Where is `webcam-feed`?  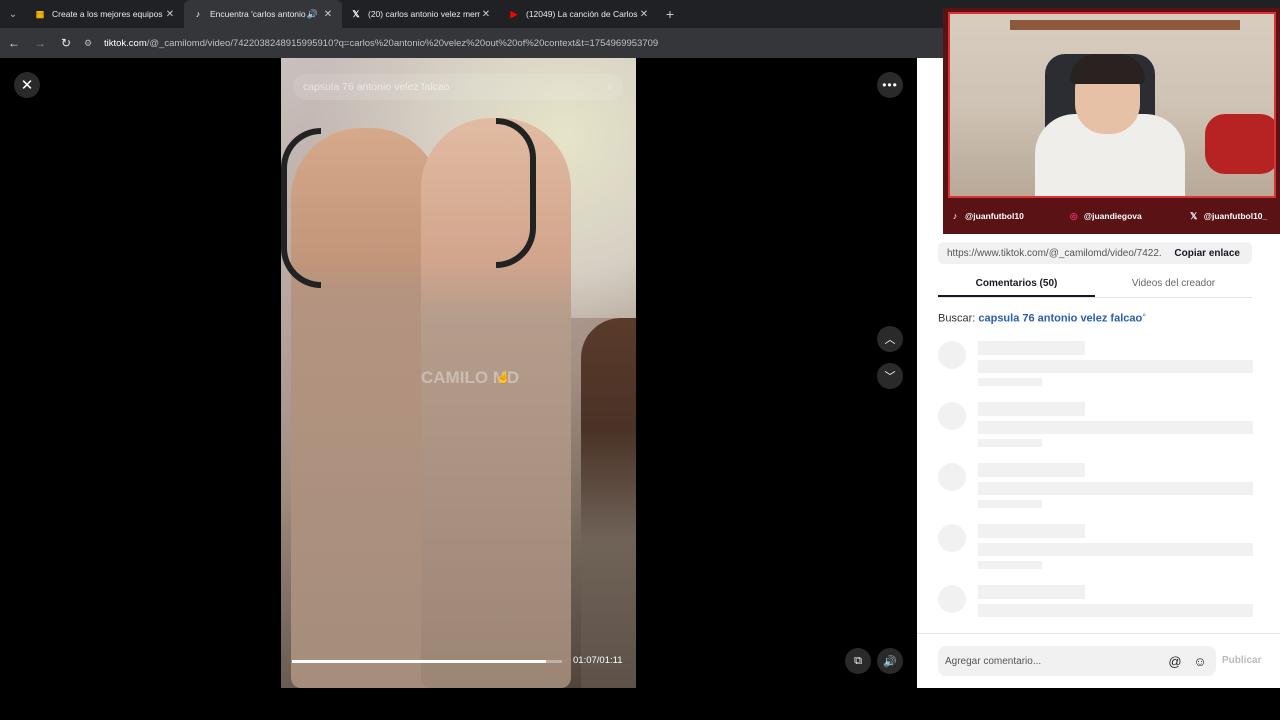 webcam-feed is located at coordinates (1112, 105).